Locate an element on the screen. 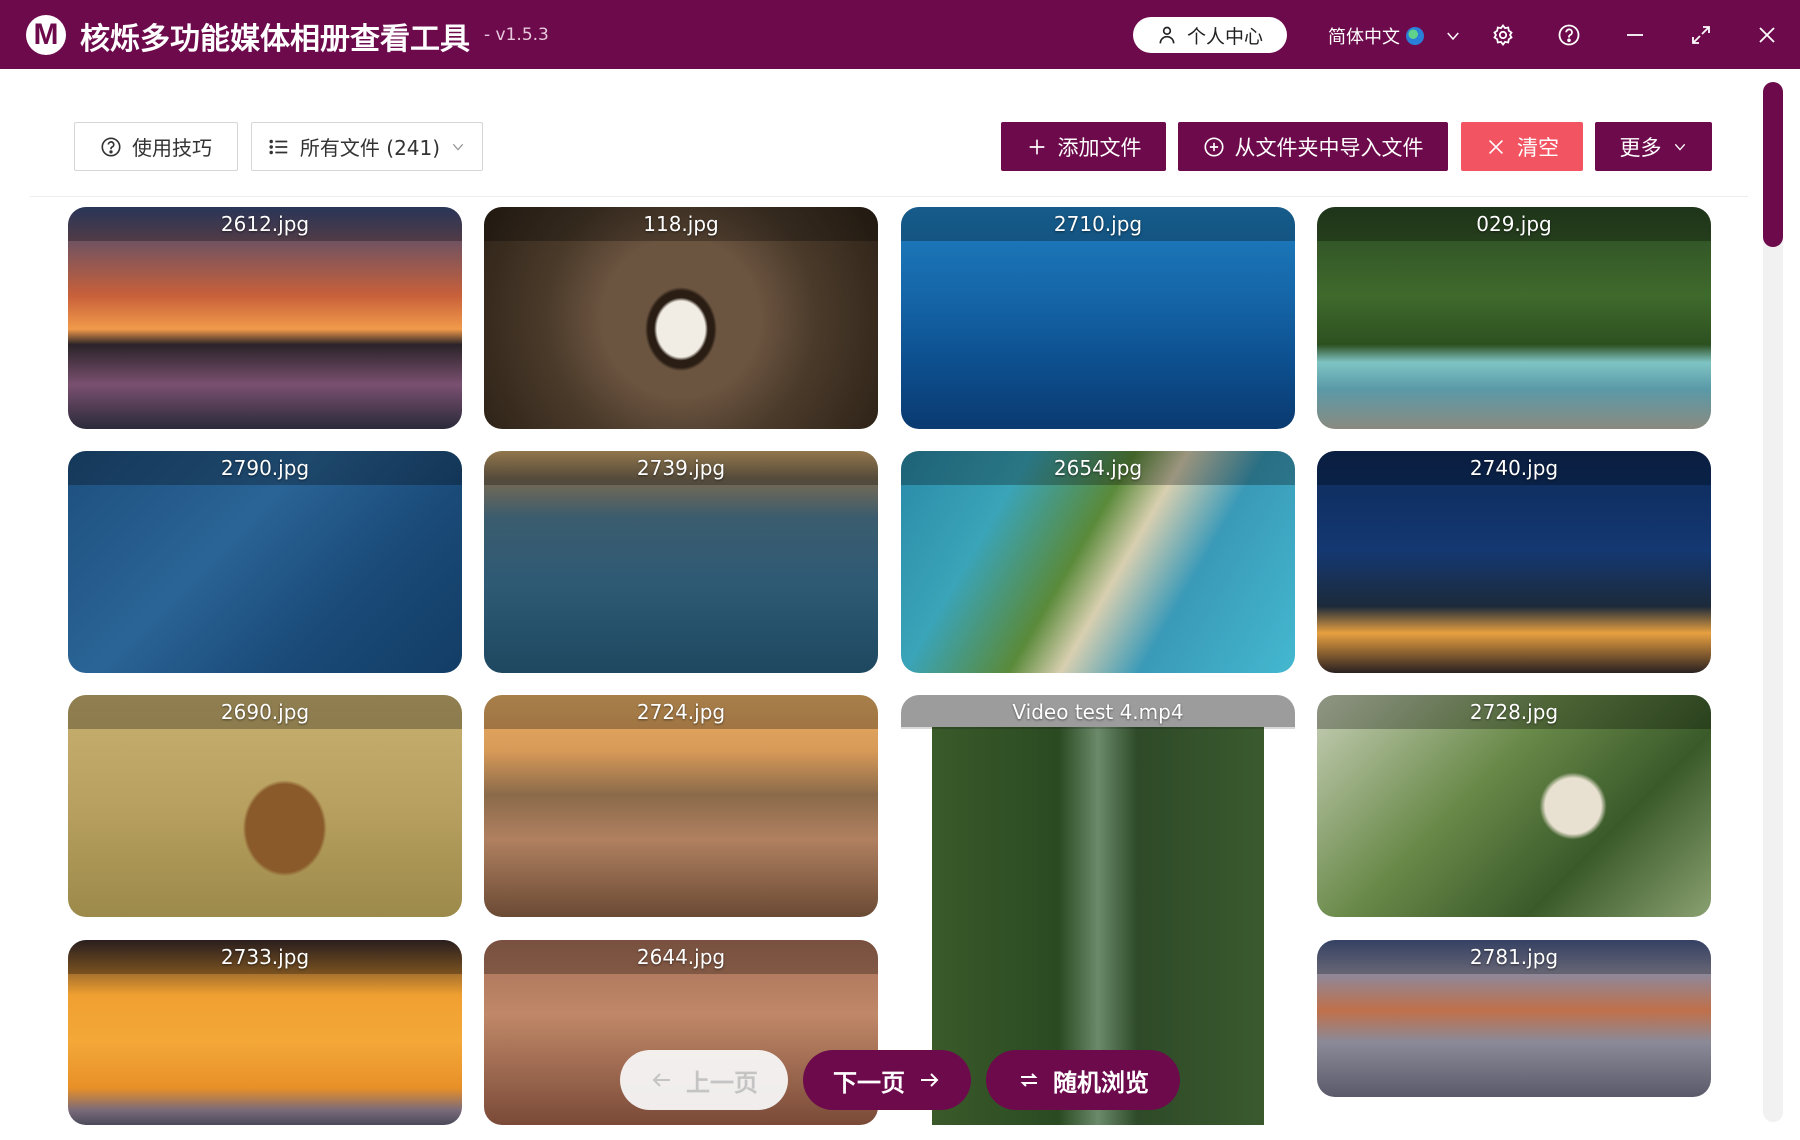  tips-button: 使用技巧 is located at coordinates (156, 146).